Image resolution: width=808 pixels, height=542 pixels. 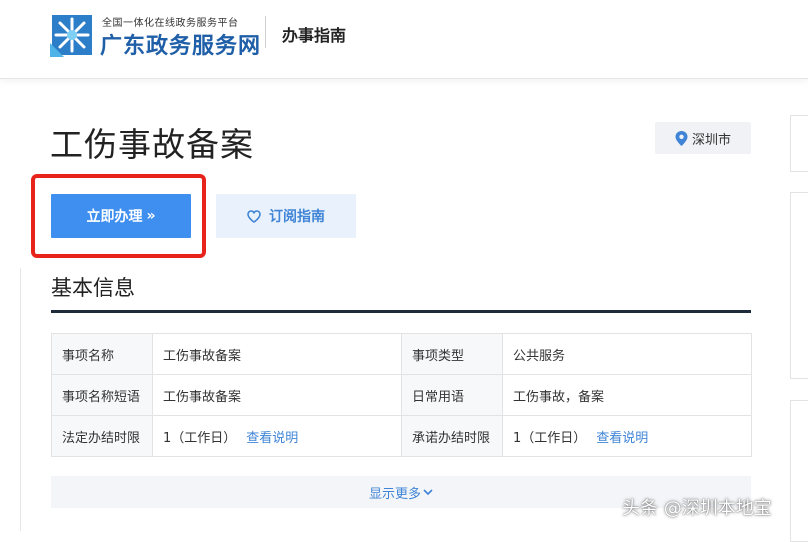 I want to click on table-row: 事项名称短语 工伤事故备案 日常用语 工伤事故，备案, so click(x=401, y=395).